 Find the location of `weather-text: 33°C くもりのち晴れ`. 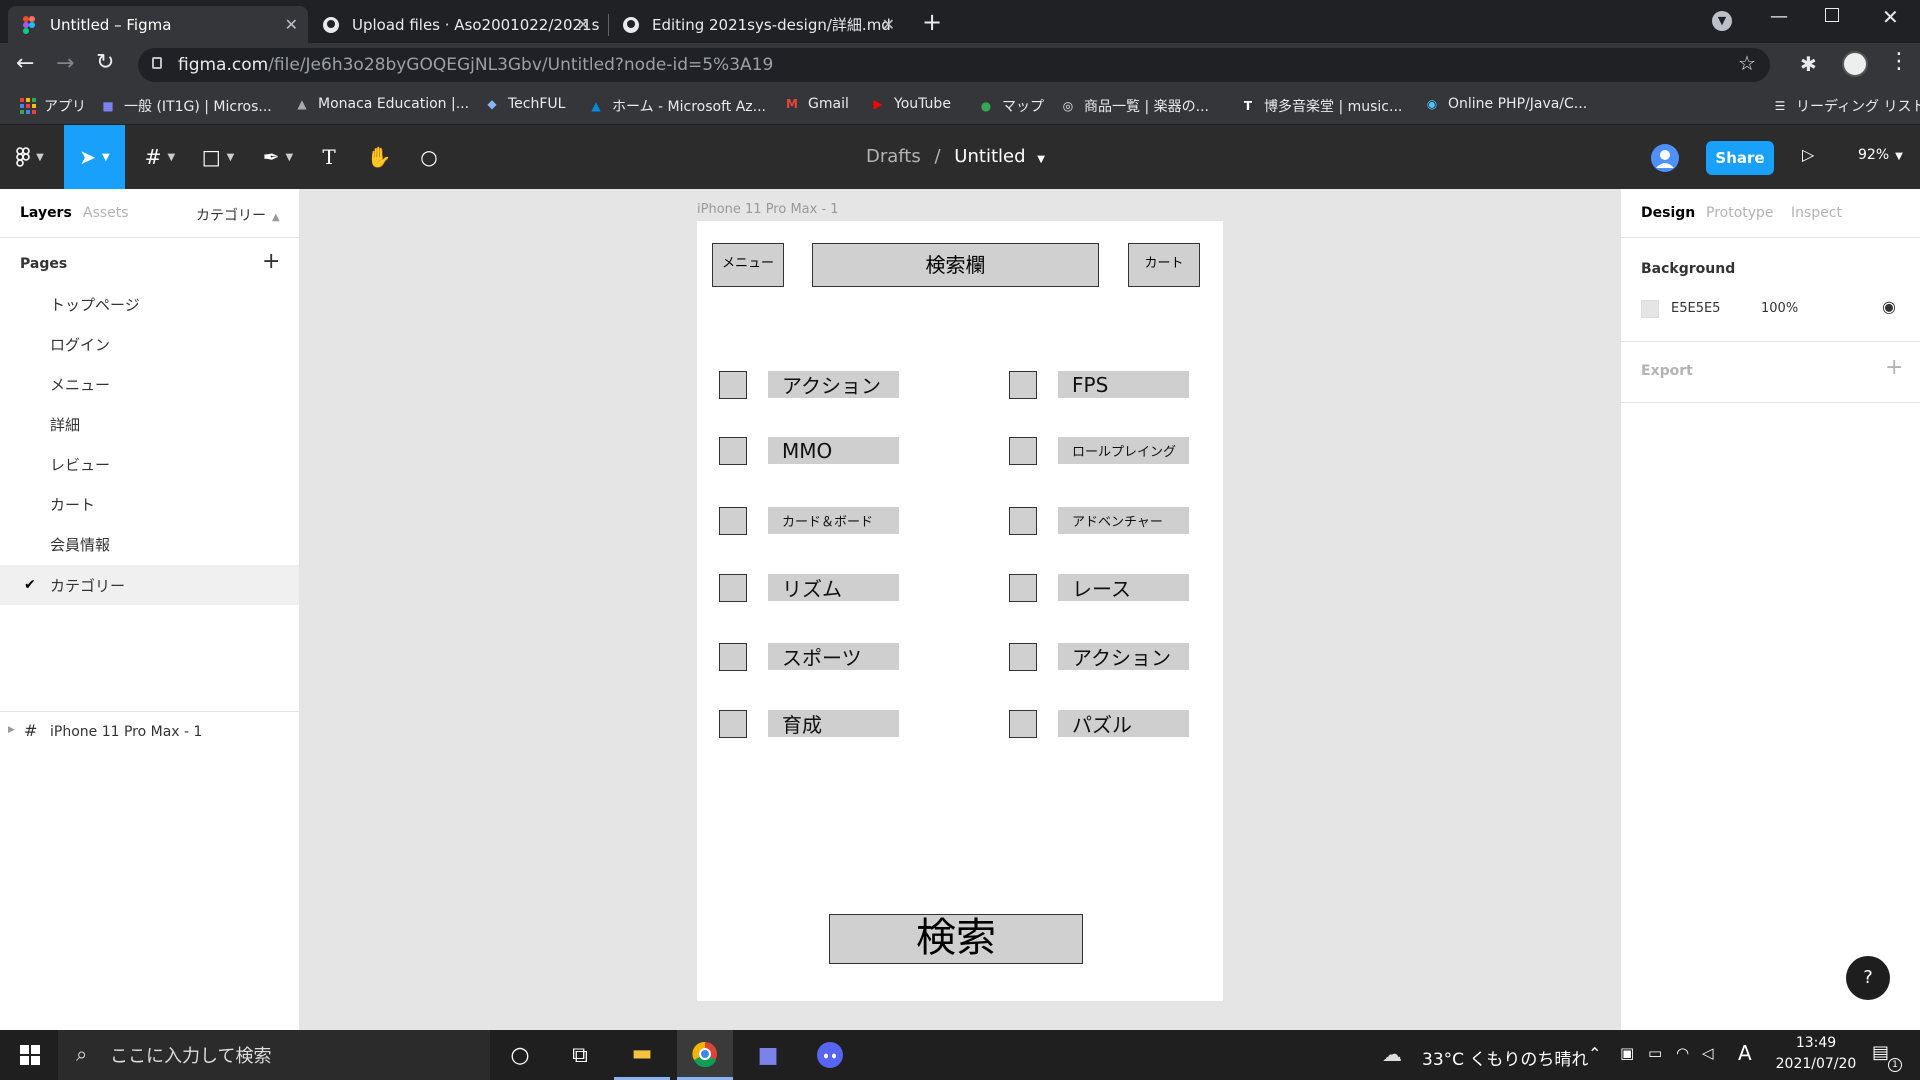

weather-text: 33°C くもりのち晴れ is located at coordinates (1505, 1057).